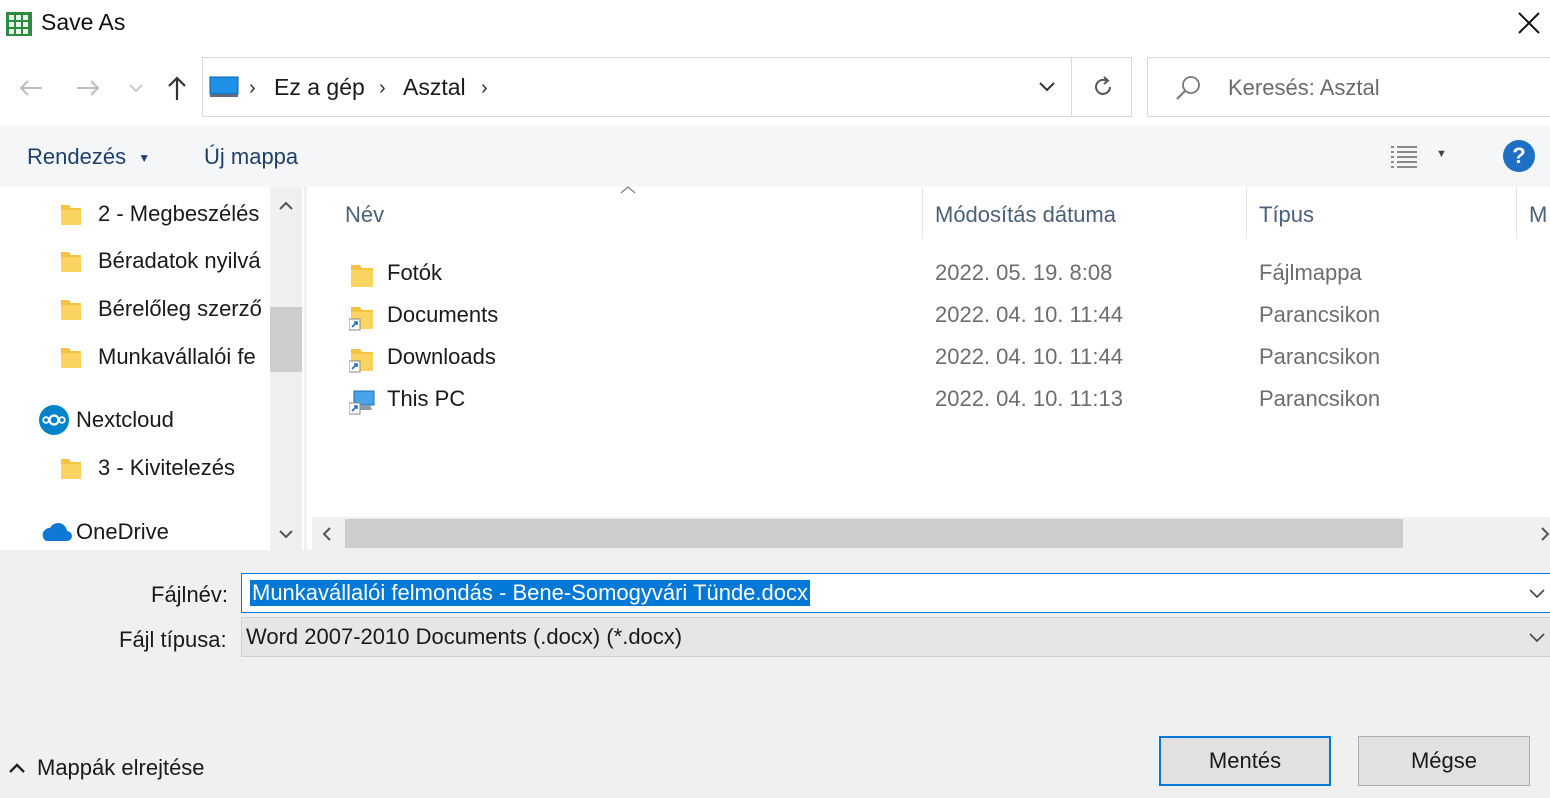 The width and height of the screenshot is (1550, 798). Describe the element at coordinates (319, 87) in the screenshot. I see `breadcrumb-this-pc: Ez a gép` at that location.